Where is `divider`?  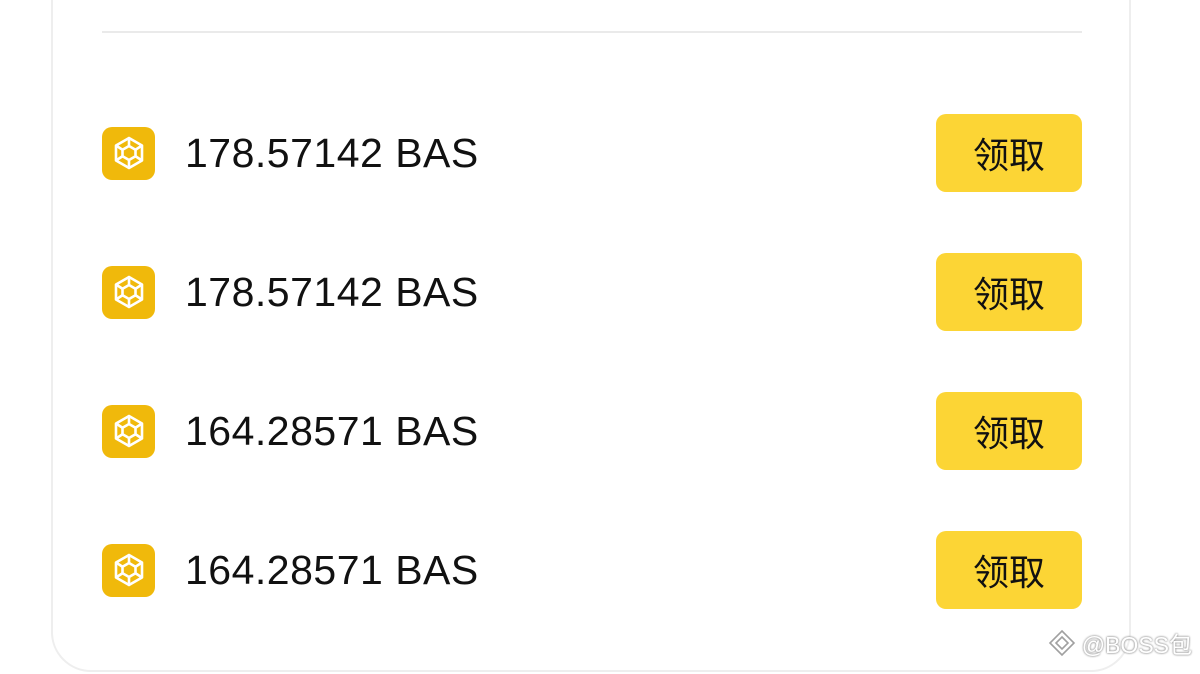
divider is located at coordinates (592, 32).